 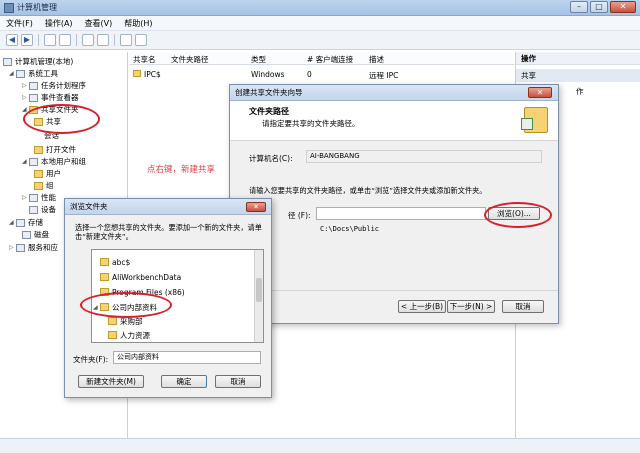 What do you see at coordinates (111, 381) in the screenshot?
I see `new-folder-button: 新建文件夹(M)` at bounding box center [111, 381].